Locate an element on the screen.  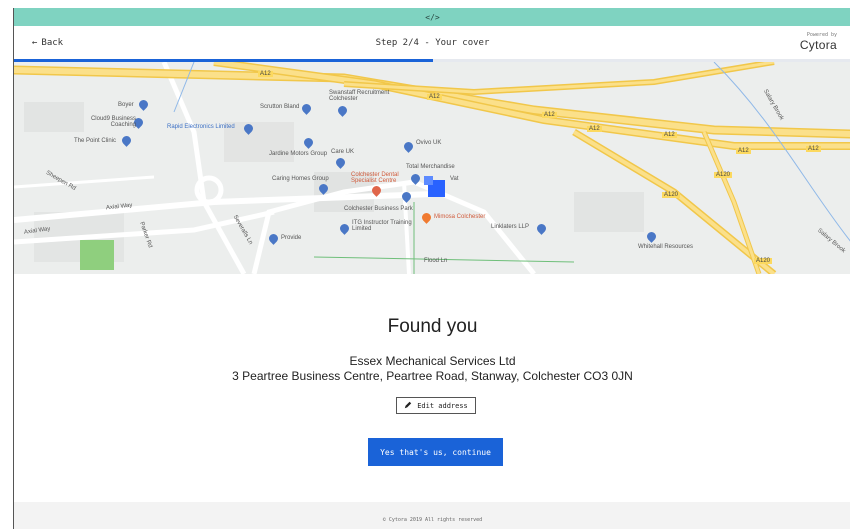
step-indicator: Step 2/4 - Your cover is located at coordinates (432, 43).